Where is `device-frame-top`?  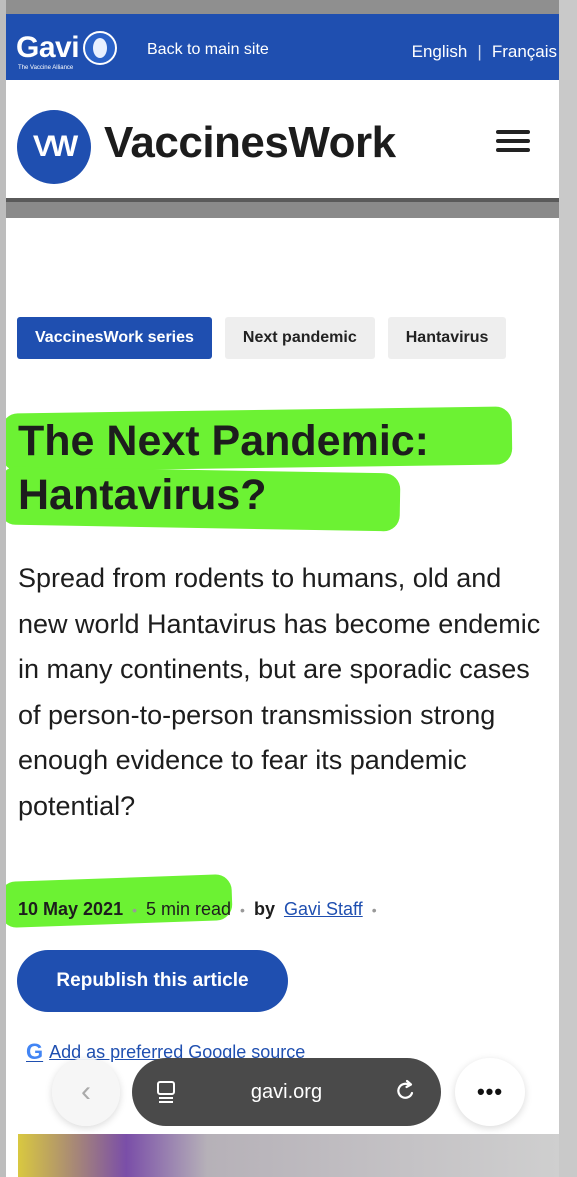 device-frame-top is located at coordinates (288, 7).